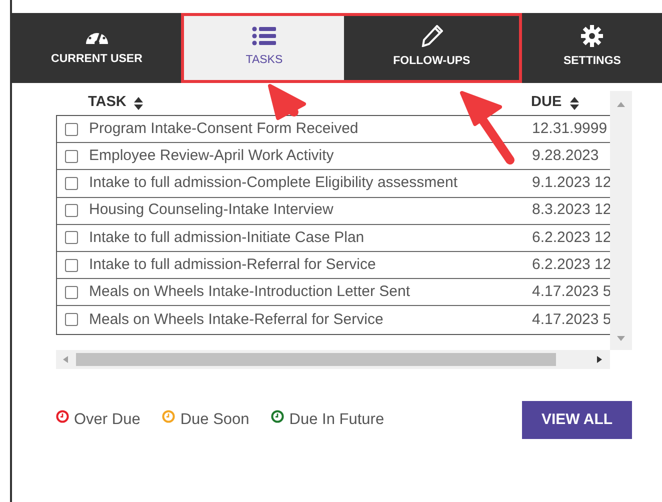 This screenshot has height=502, width=662. What do you see at coordinates (310, 292) in the screenshot?
I see `task-name: Meals on Wheels Intake-Introduction Letter Sent` at bounding box center [310, 292].